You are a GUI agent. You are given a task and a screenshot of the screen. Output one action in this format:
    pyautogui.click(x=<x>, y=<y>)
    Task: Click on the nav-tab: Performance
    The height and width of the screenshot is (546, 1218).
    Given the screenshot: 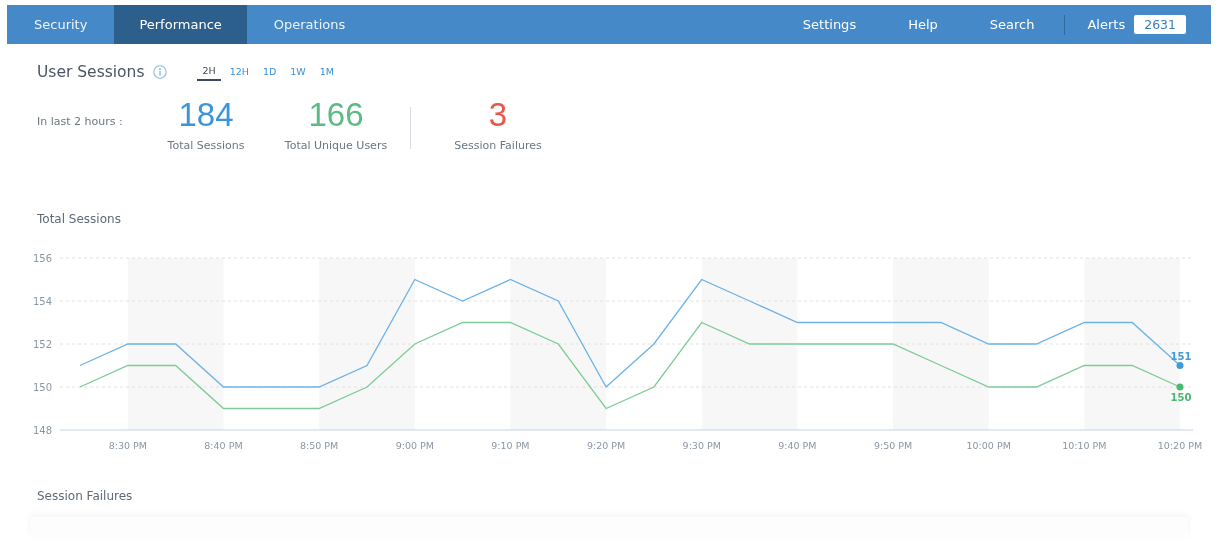 What is the action you would take?
    pyautogui.click(x=180, y=24)
    